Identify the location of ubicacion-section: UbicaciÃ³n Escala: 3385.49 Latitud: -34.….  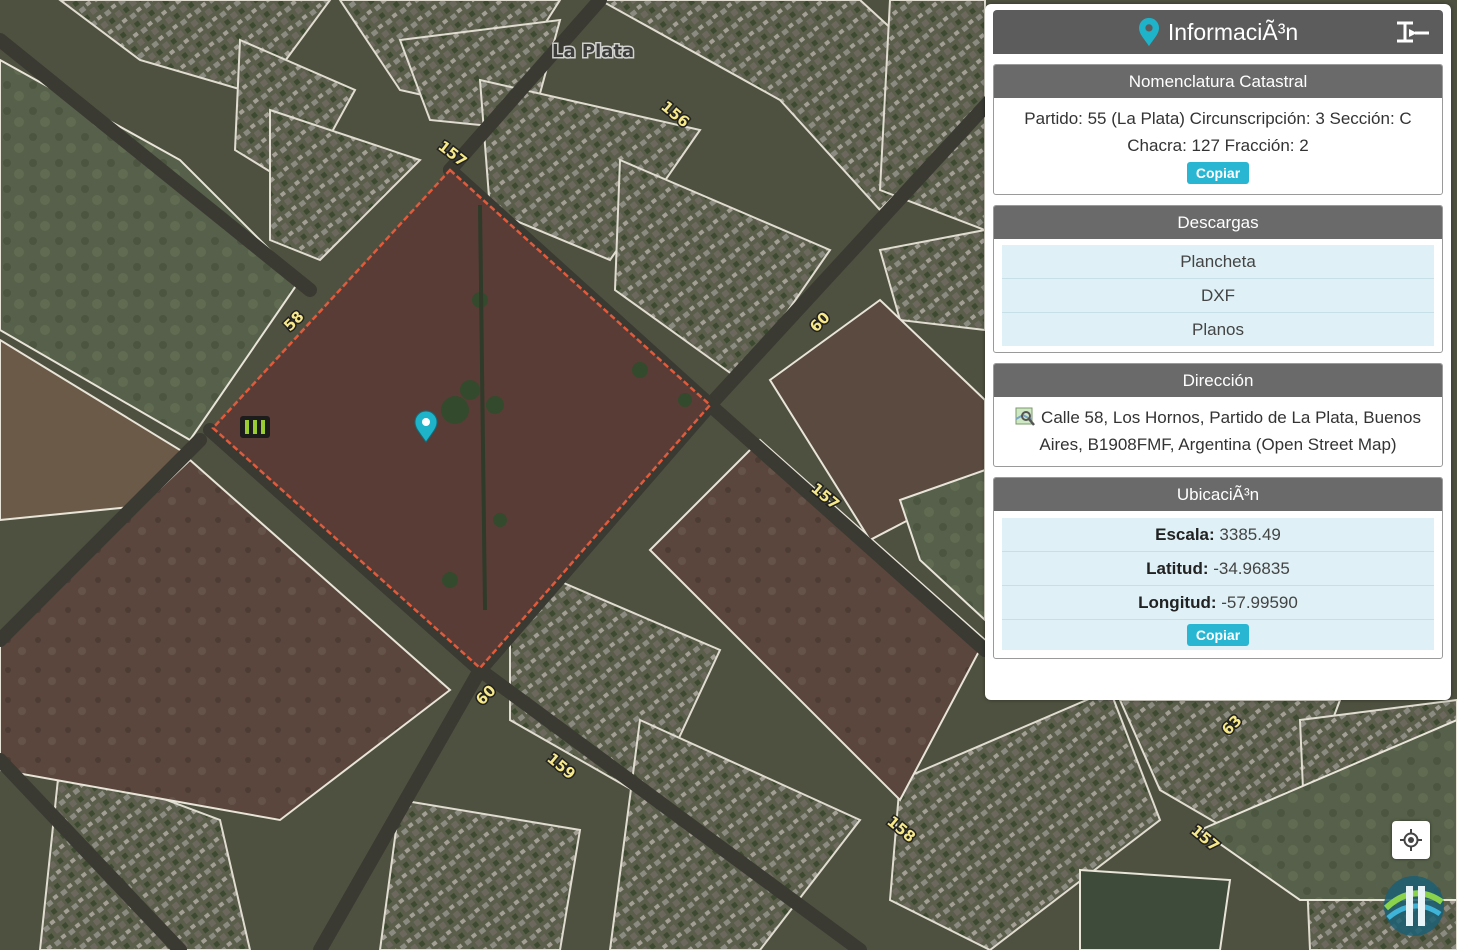
(1218, 568).